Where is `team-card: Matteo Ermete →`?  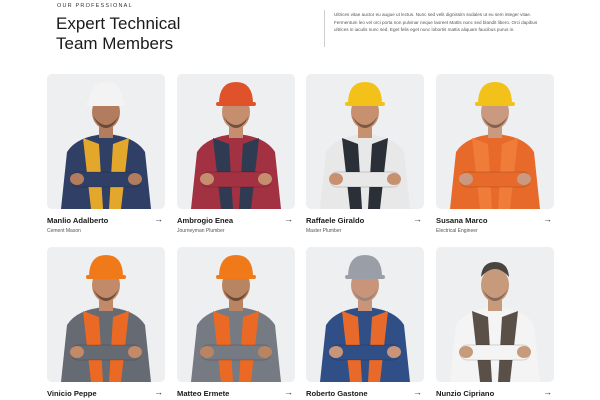 team-card: Matteo Ermete → is located at coordinates (236, 322).